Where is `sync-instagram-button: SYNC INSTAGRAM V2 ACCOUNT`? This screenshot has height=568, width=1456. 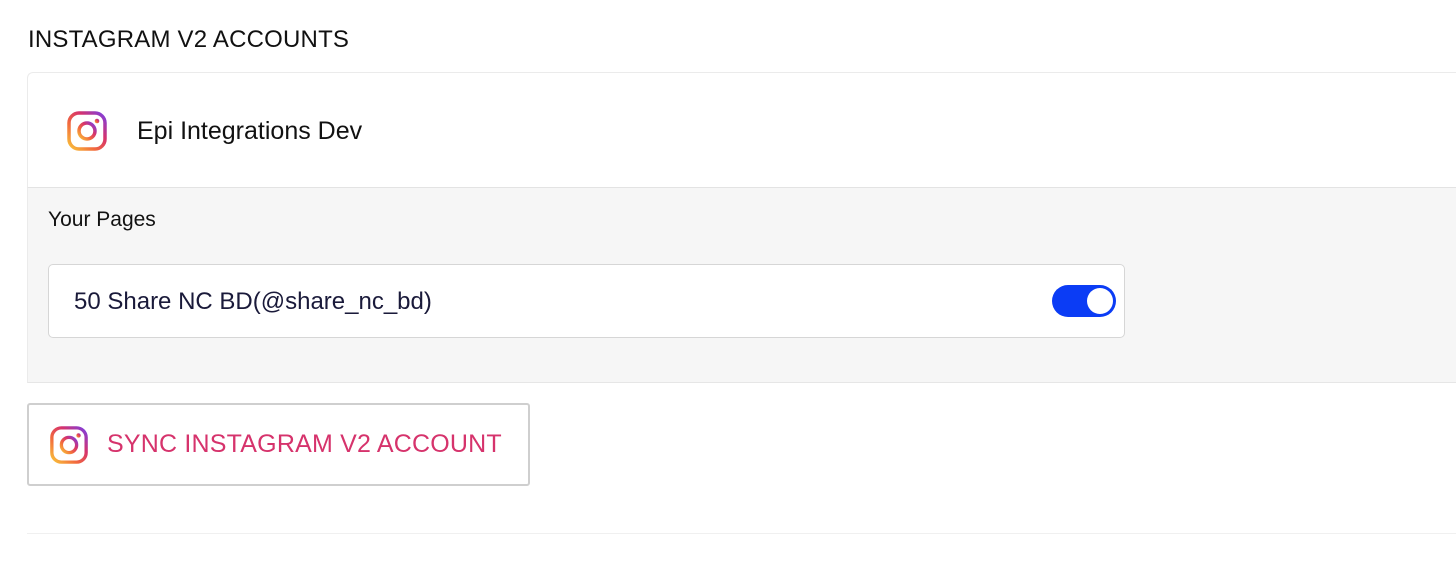 sync-instagram-button: SYNC INSTAGRAM V2 ACCOUNT is located at coordinates (278, 444).